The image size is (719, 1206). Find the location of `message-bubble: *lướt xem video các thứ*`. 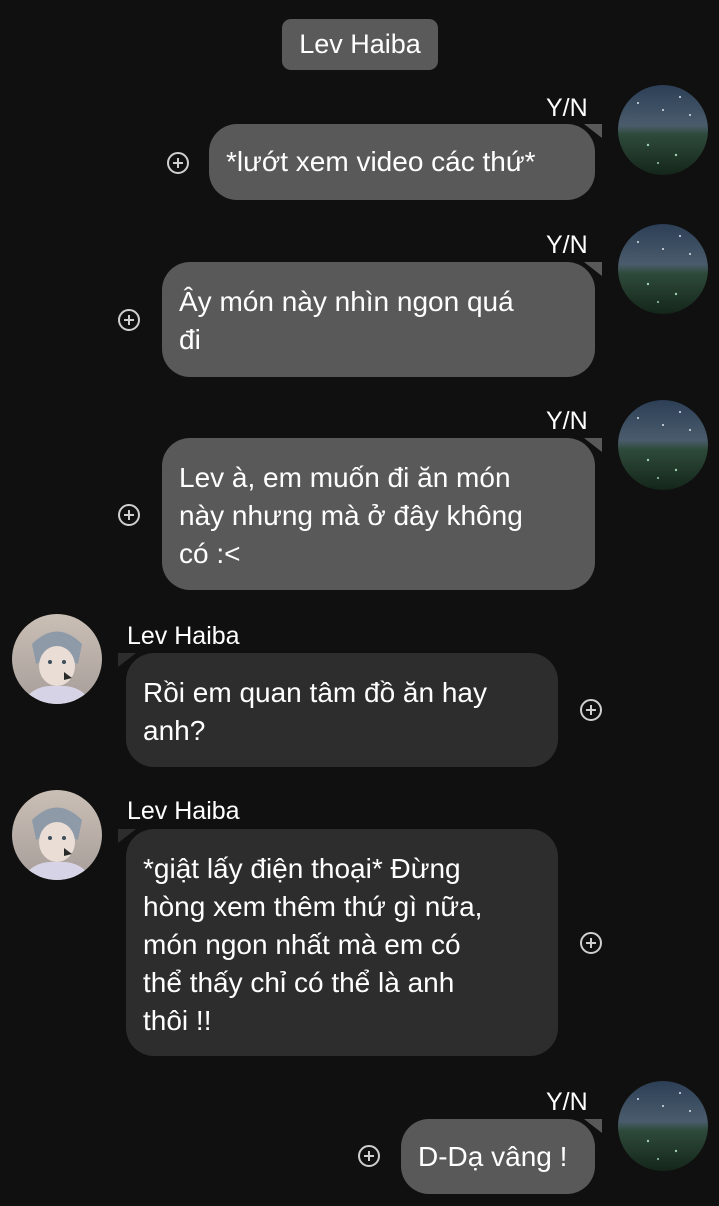

message-bubble: *lướt xem video các thứ* is located at coordinates (402, 162).